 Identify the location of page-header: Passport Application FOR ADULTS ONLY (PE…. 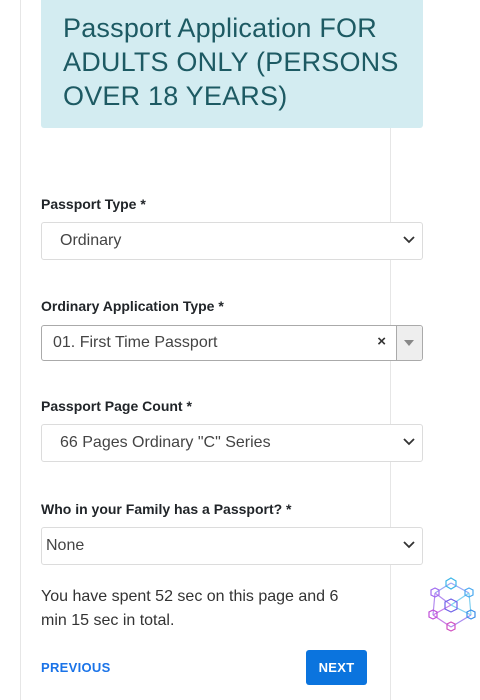
(232, 64).